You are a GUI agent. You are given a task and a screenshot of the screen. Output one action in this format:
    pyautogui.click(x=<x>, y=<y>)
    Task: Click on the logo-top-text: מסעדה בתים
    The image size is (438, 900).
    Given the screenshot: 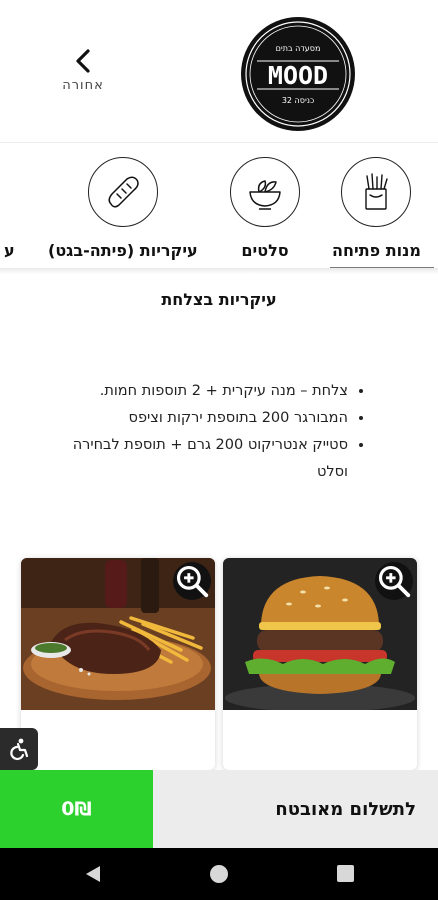 What is the action you would take?
    pyautogui.click(x=298, y=48)
    